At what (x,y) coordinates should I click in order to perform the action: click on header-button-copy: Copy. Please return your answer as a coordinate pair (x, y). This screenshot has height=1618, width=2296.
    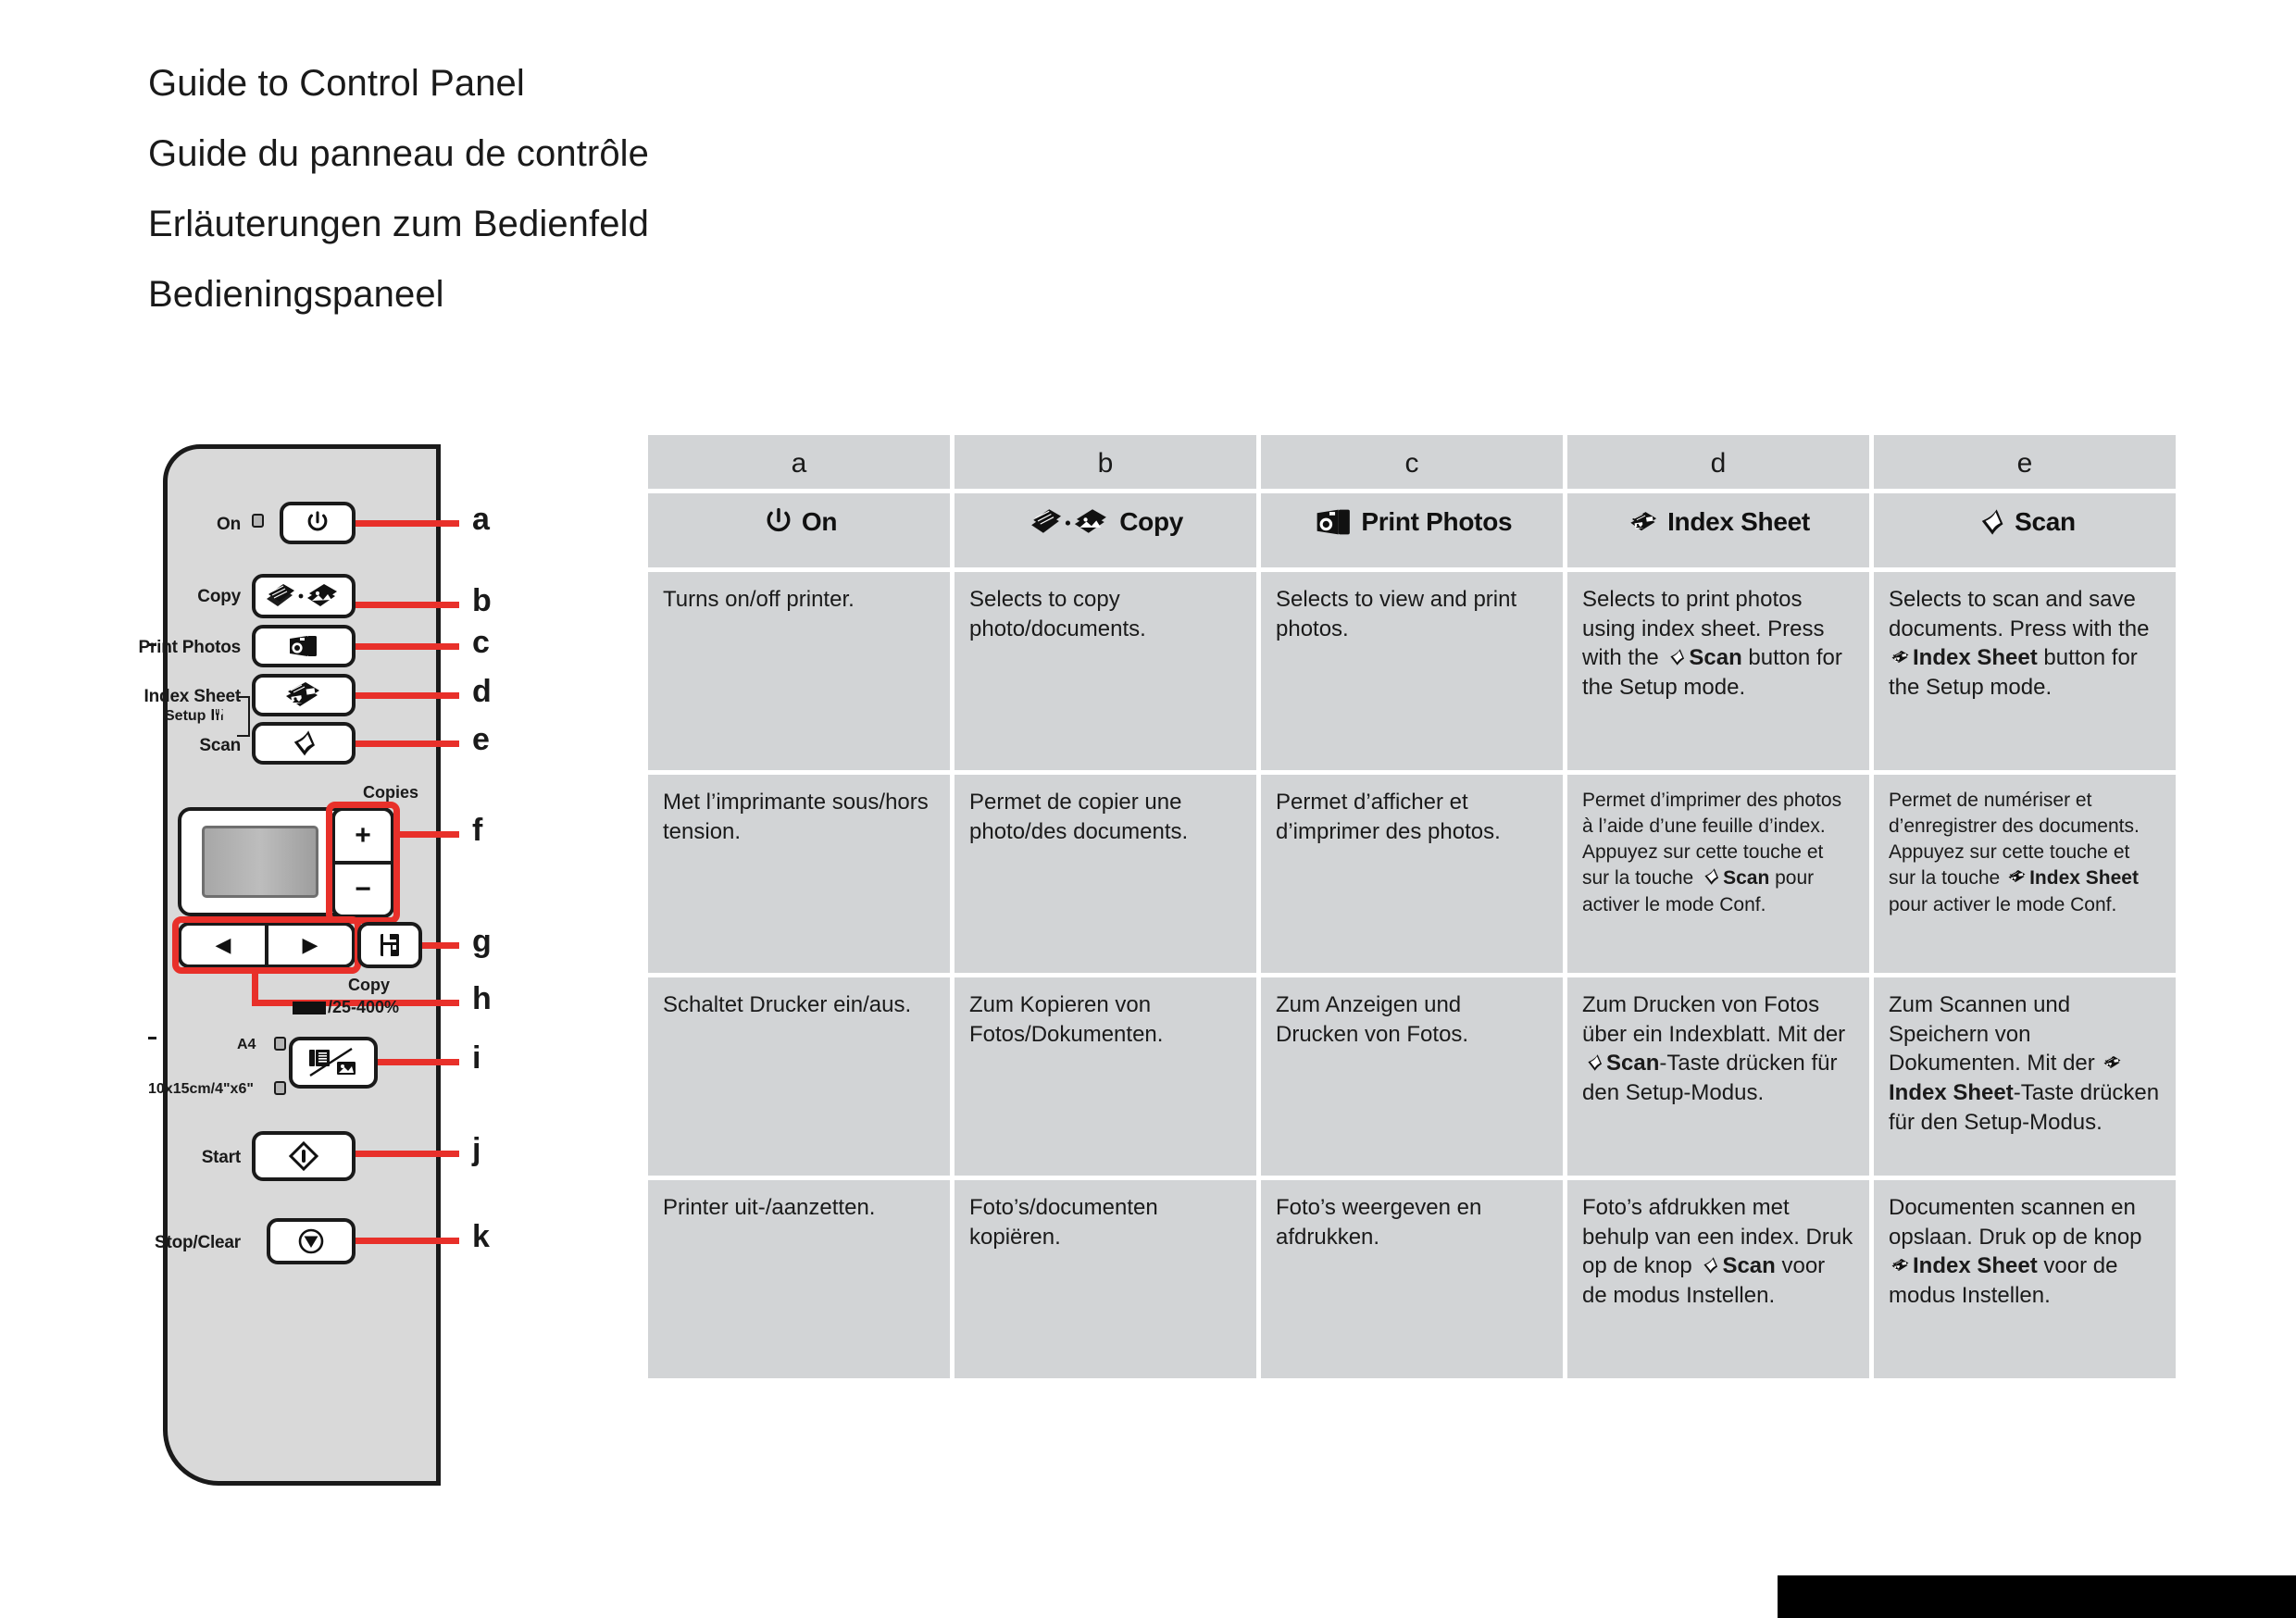
    Looking at the image, I should click on (1105, 530).